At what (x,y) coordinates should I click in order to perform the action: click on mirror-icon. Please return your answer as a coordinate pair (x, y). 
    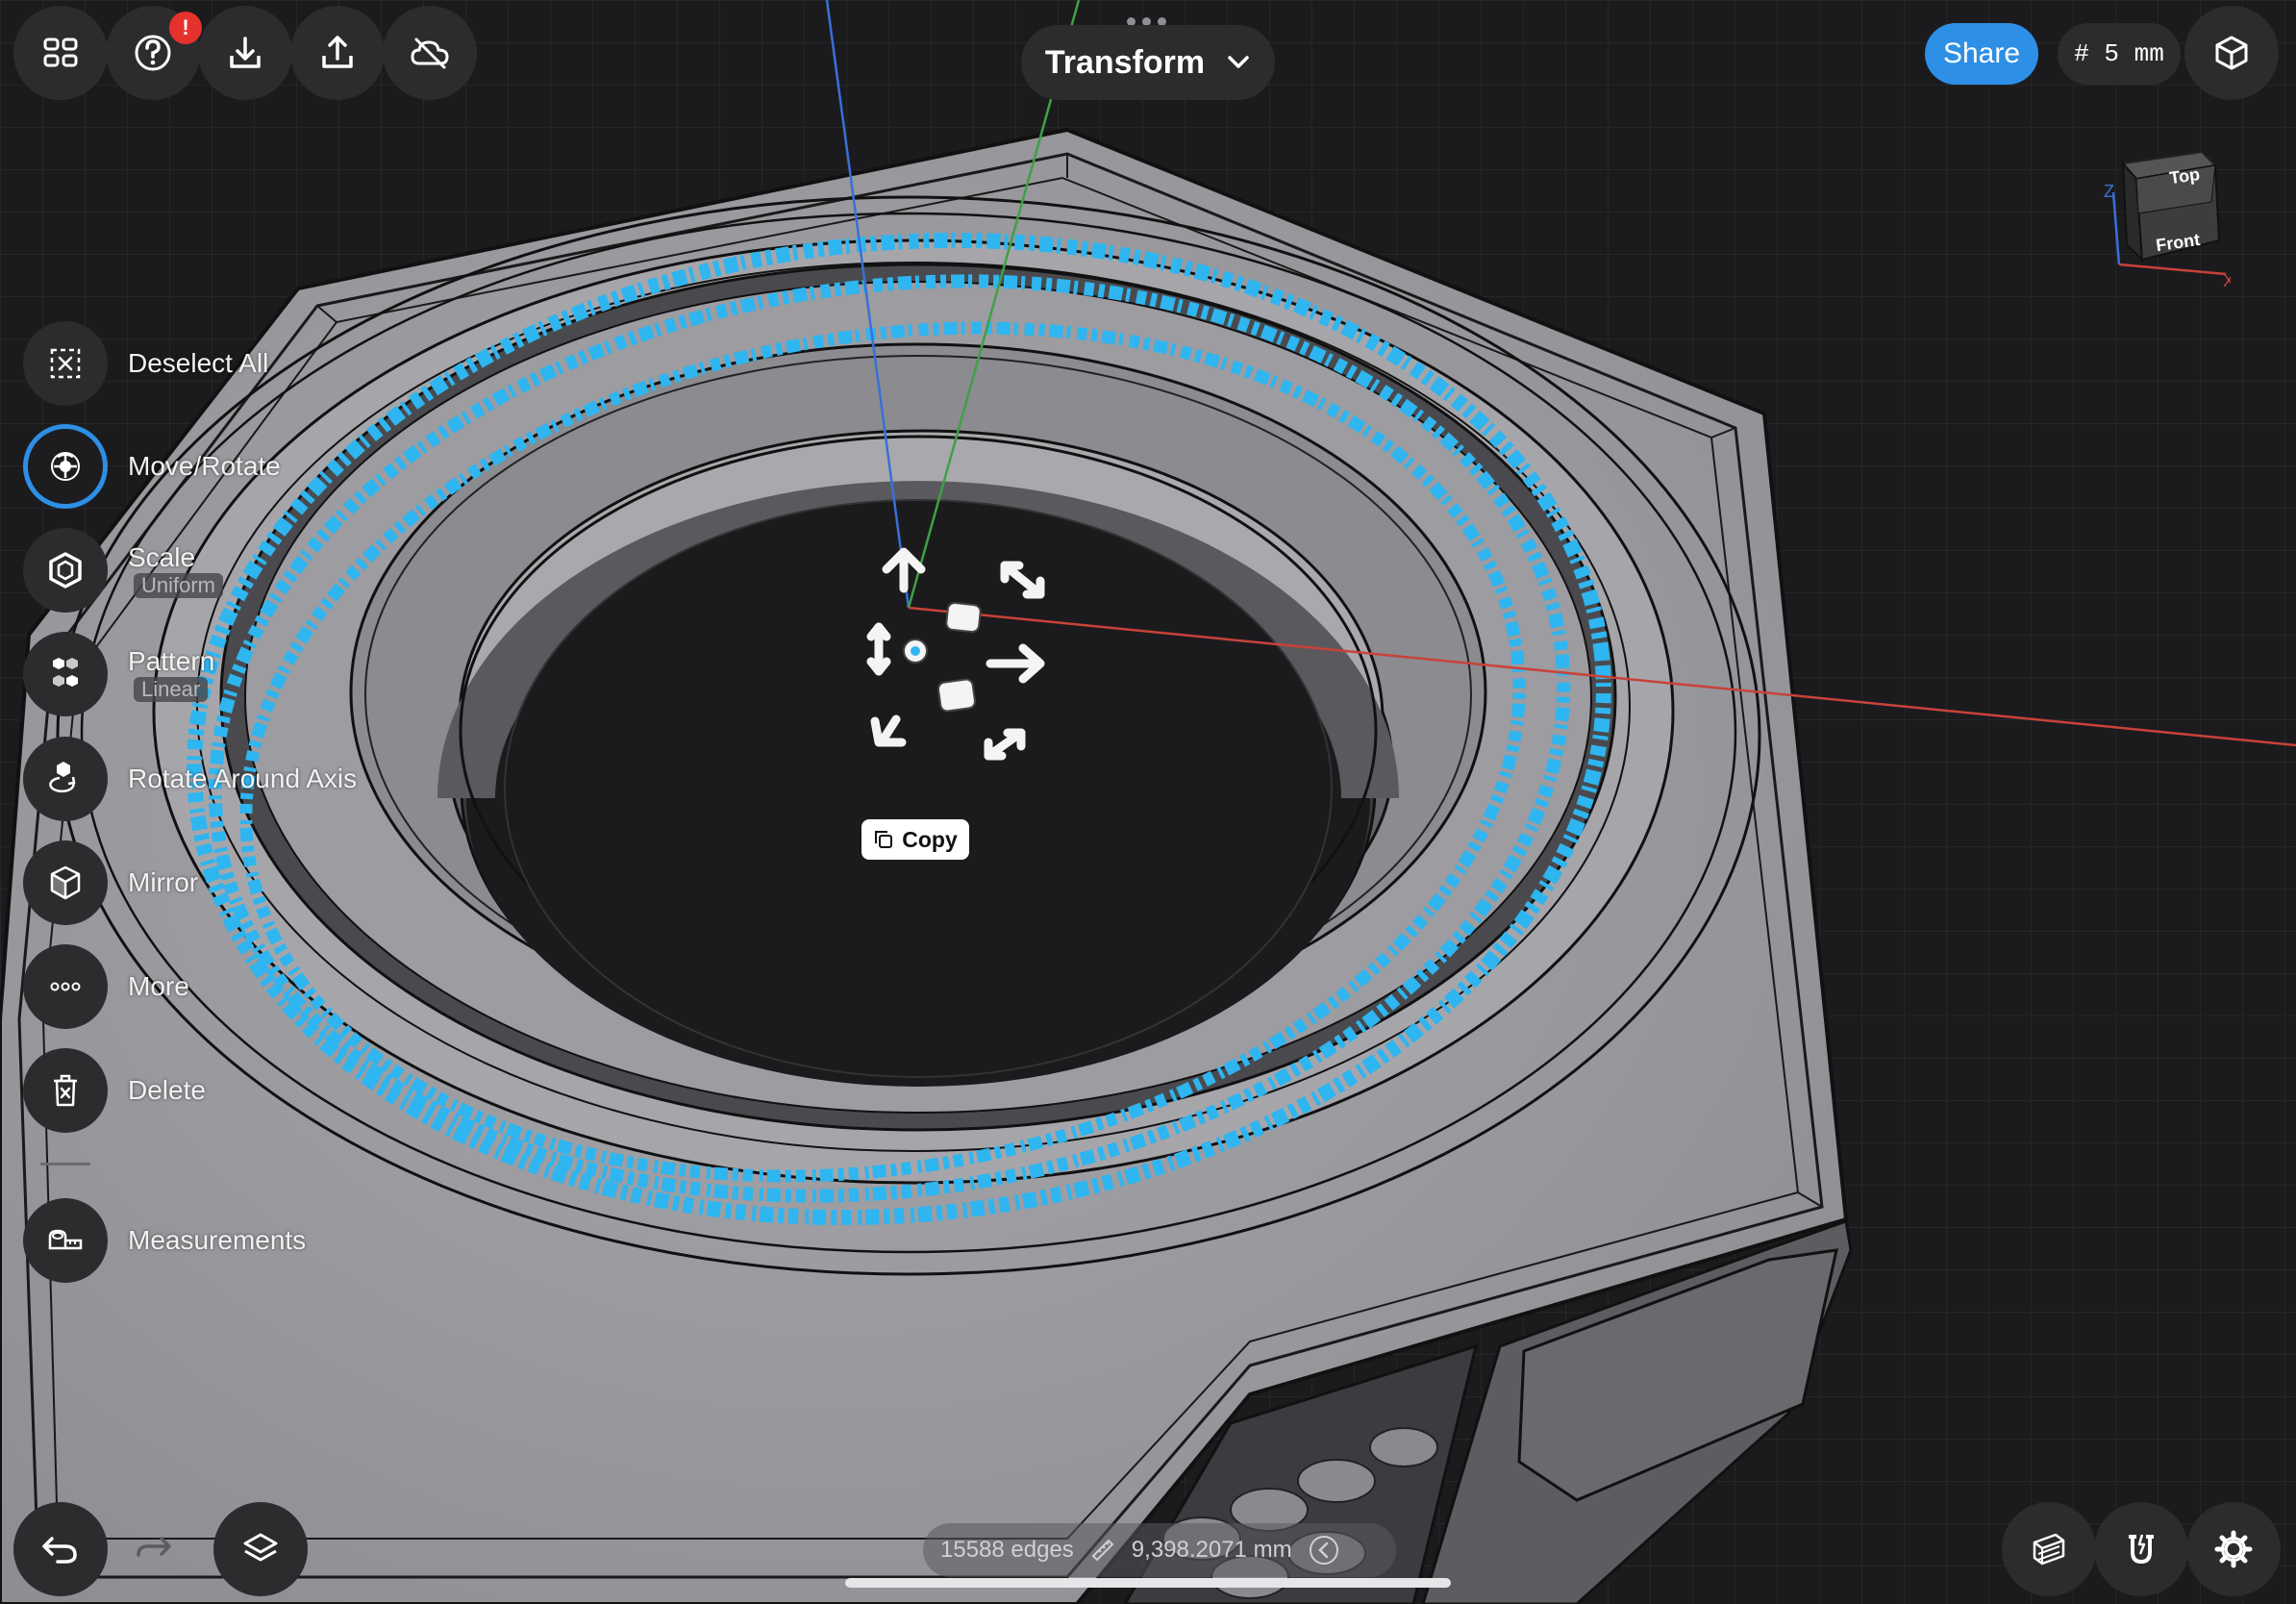
    Looking at the image, I should click on (65, 882).